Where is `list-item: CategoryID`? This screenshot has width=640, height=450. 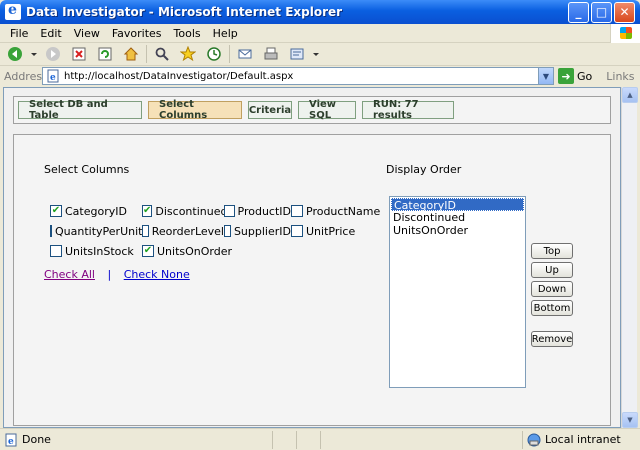
list-item: CategoryID is located at coordinates (457, 205).